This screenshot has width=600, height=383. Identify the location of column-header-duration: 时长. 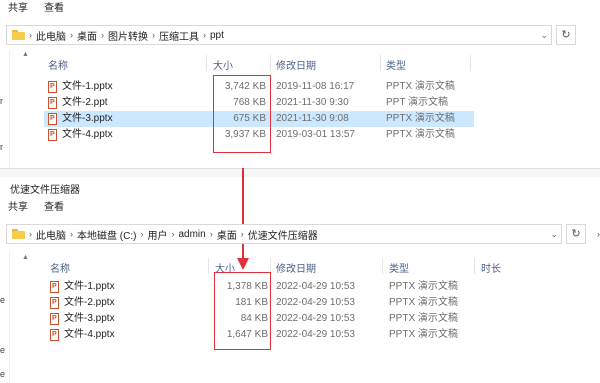
(491, 267).